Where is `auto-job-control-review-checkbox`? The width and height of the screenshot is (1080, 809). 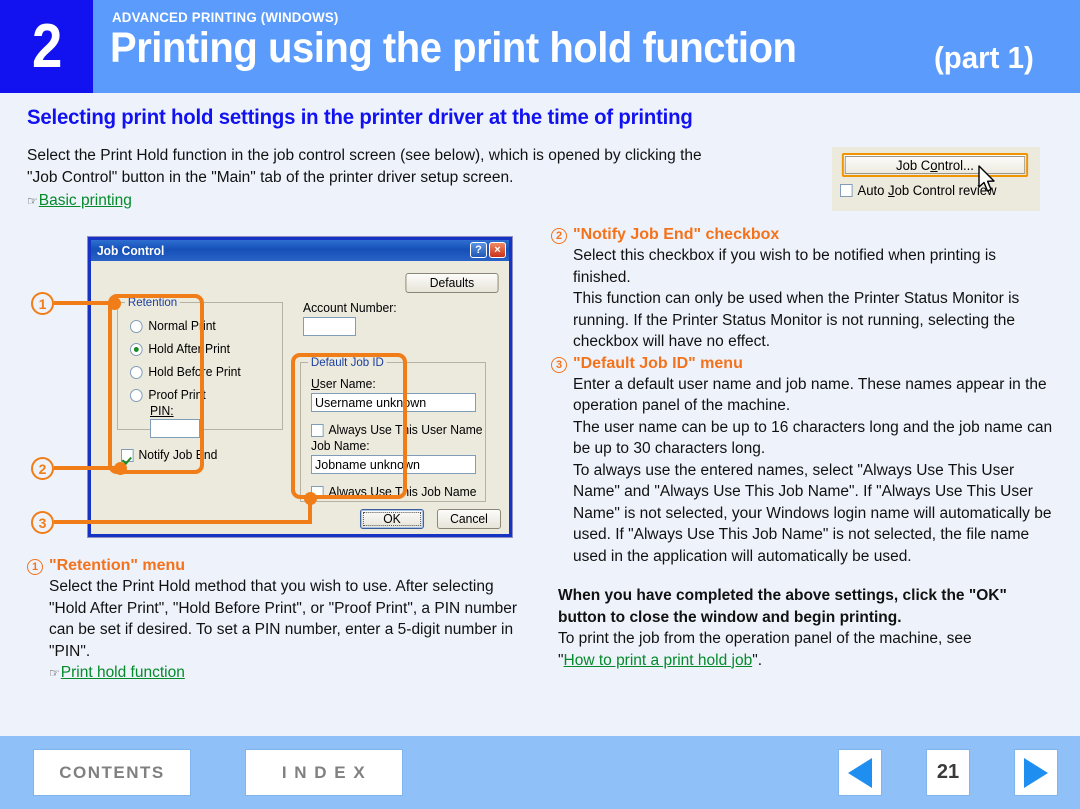 auto-job-control-review-checkbox is located at coordinates (846, 190).